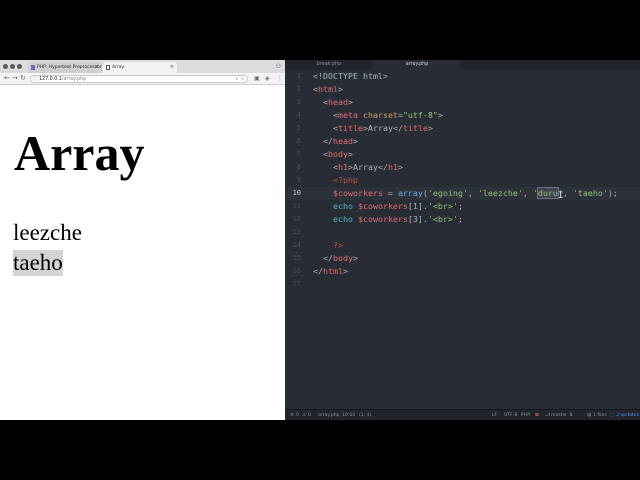 The width and height of the screenshot is (640, 480). I want to click on line-number: 17, so click(296, 284).